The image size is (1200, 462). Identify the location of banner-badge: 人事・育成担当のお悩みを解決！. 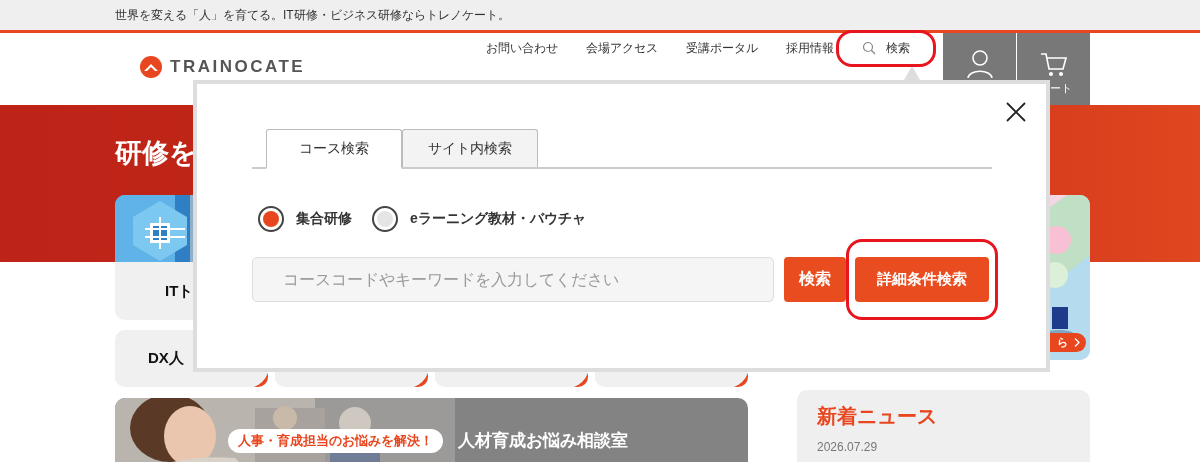
(335, 441).